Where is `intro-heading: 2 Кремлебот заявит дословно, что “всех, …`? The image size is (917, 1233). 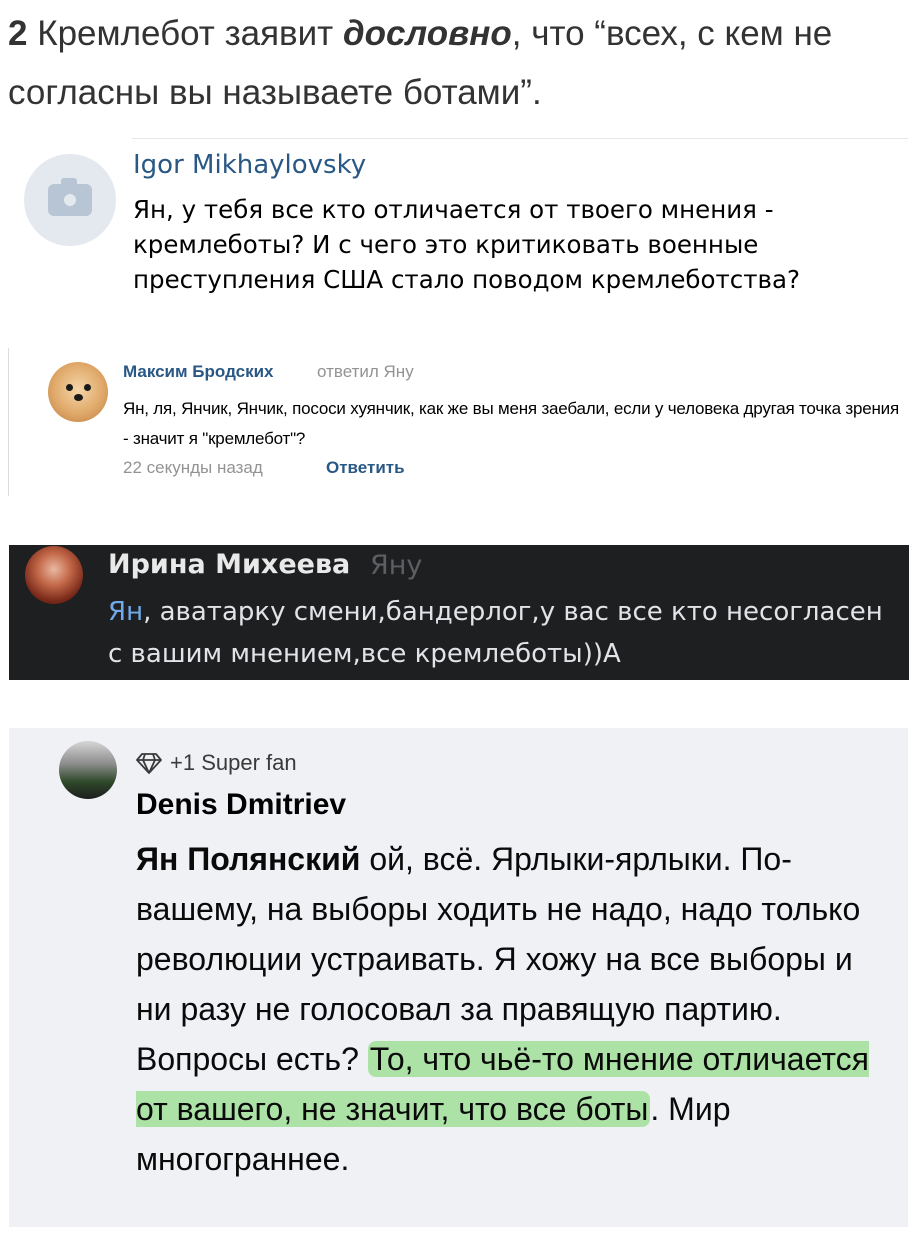 intro-heading: 2 Кремлебот заявит дословно, что “всех, … is located at coordinates (458, 63).